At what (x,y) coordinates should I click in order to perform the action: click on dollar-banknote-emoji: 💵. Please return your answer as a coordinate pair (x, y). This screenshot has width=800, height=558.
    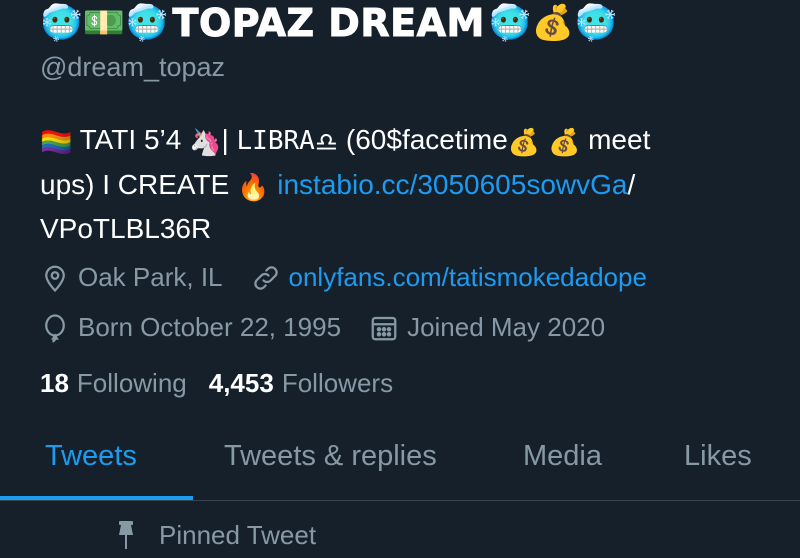
    Looking at the image, I should click on (104, 23).